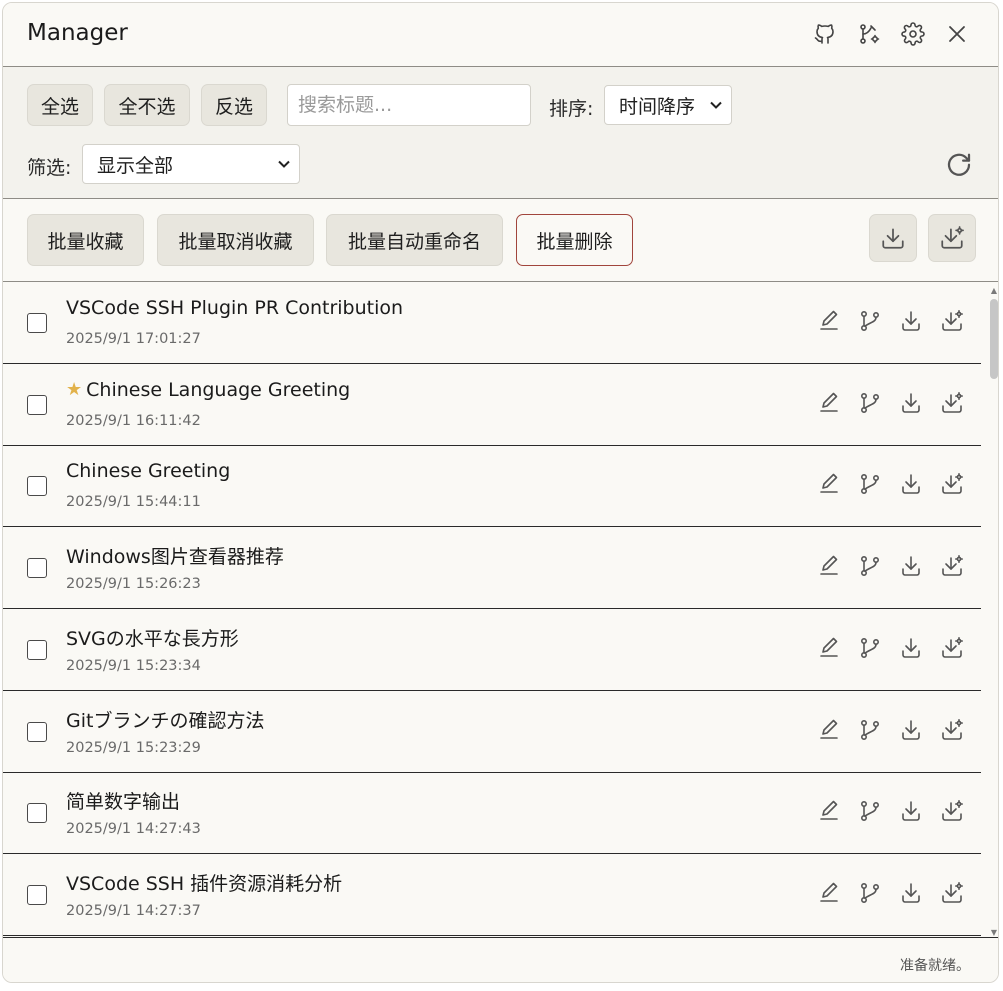 Image resolution: width=1003 pixels, height=991 pixels. What do you see at coordinates (657, 106) in the screenshot?
I see `sort-select-value: 时间降序` at bounding box center [657, 106].